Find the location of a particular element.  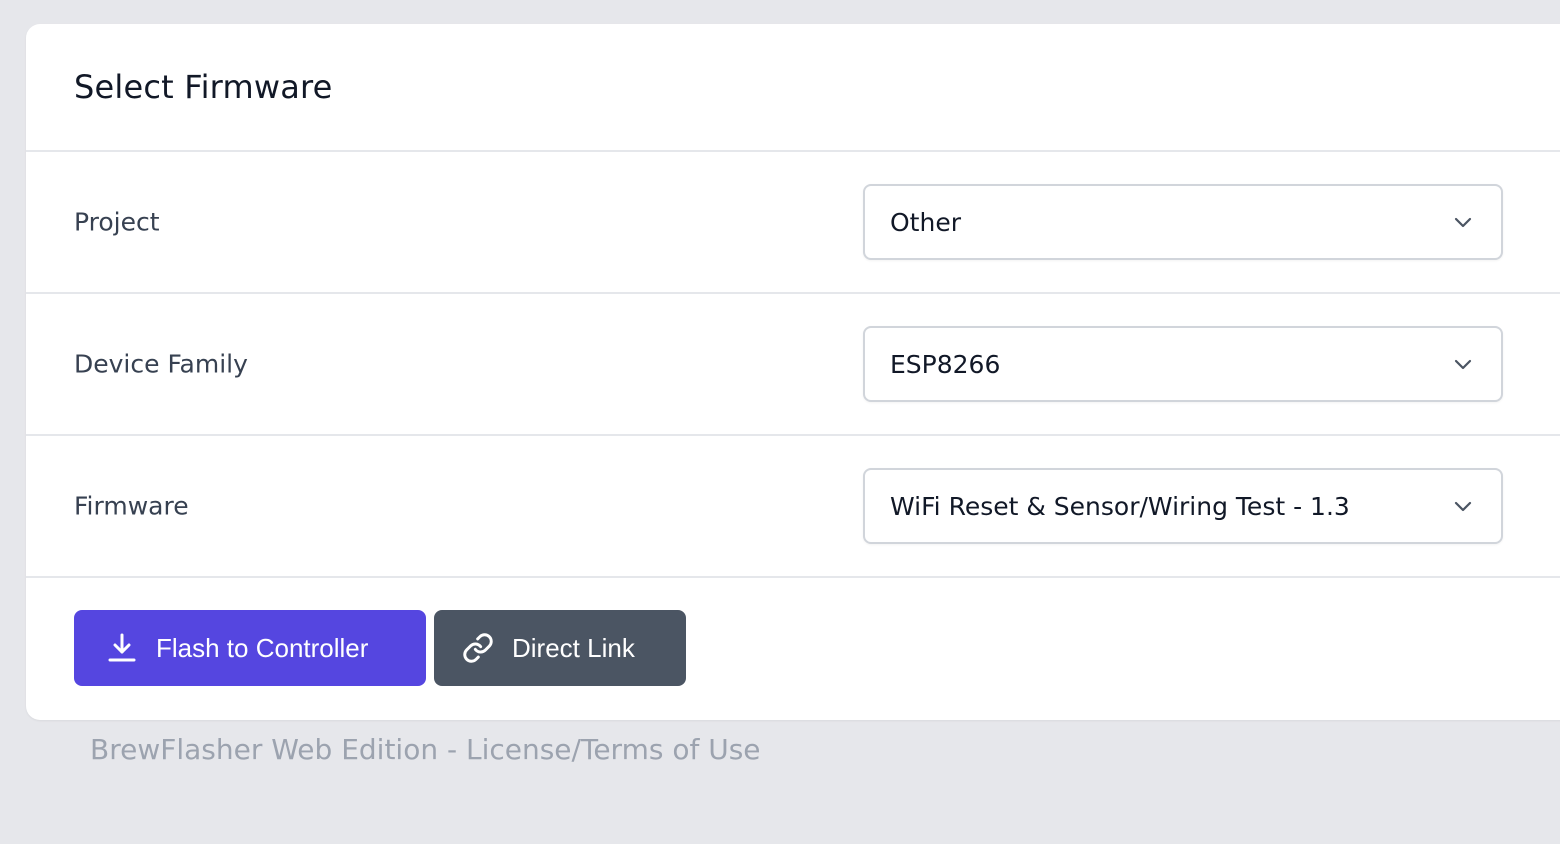

flash-to-controller-button: Flash to Controller is located at coordinates (250, 648).